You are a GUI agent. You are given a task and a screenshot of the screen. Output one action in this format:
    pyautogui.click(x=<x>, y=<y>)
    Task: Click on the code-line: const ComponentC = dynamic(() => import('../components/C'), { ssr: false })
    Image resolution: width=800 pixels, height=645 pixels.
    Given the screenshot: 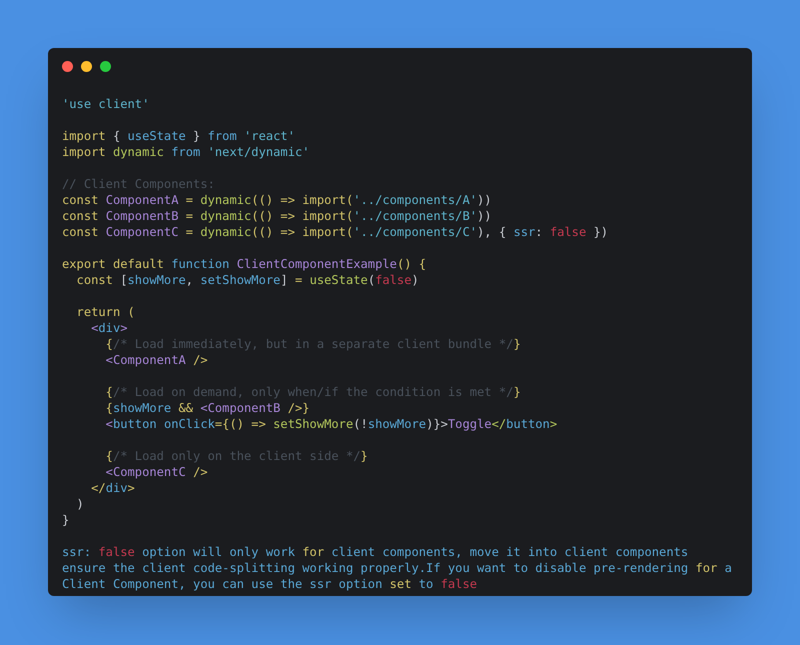 What is the action you would take?
    pyautogui.click(x=335, y=232)
    